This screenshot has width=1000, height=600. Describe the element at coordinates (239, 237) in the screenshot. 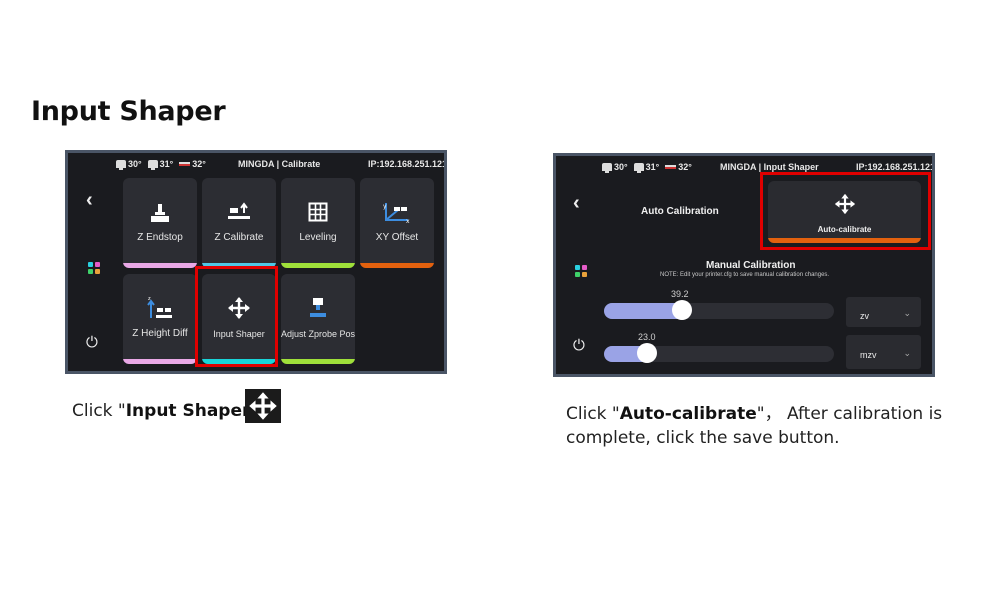

I see `tile-label: Z Calibrate` at that location.